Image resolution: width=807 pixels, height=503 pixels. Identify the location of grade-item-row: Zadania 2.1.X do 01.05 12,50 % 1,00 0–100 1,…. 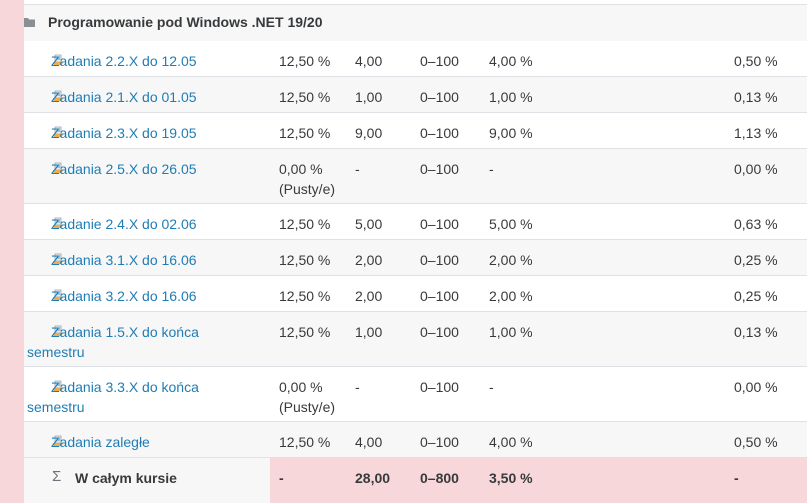
(415, 95).